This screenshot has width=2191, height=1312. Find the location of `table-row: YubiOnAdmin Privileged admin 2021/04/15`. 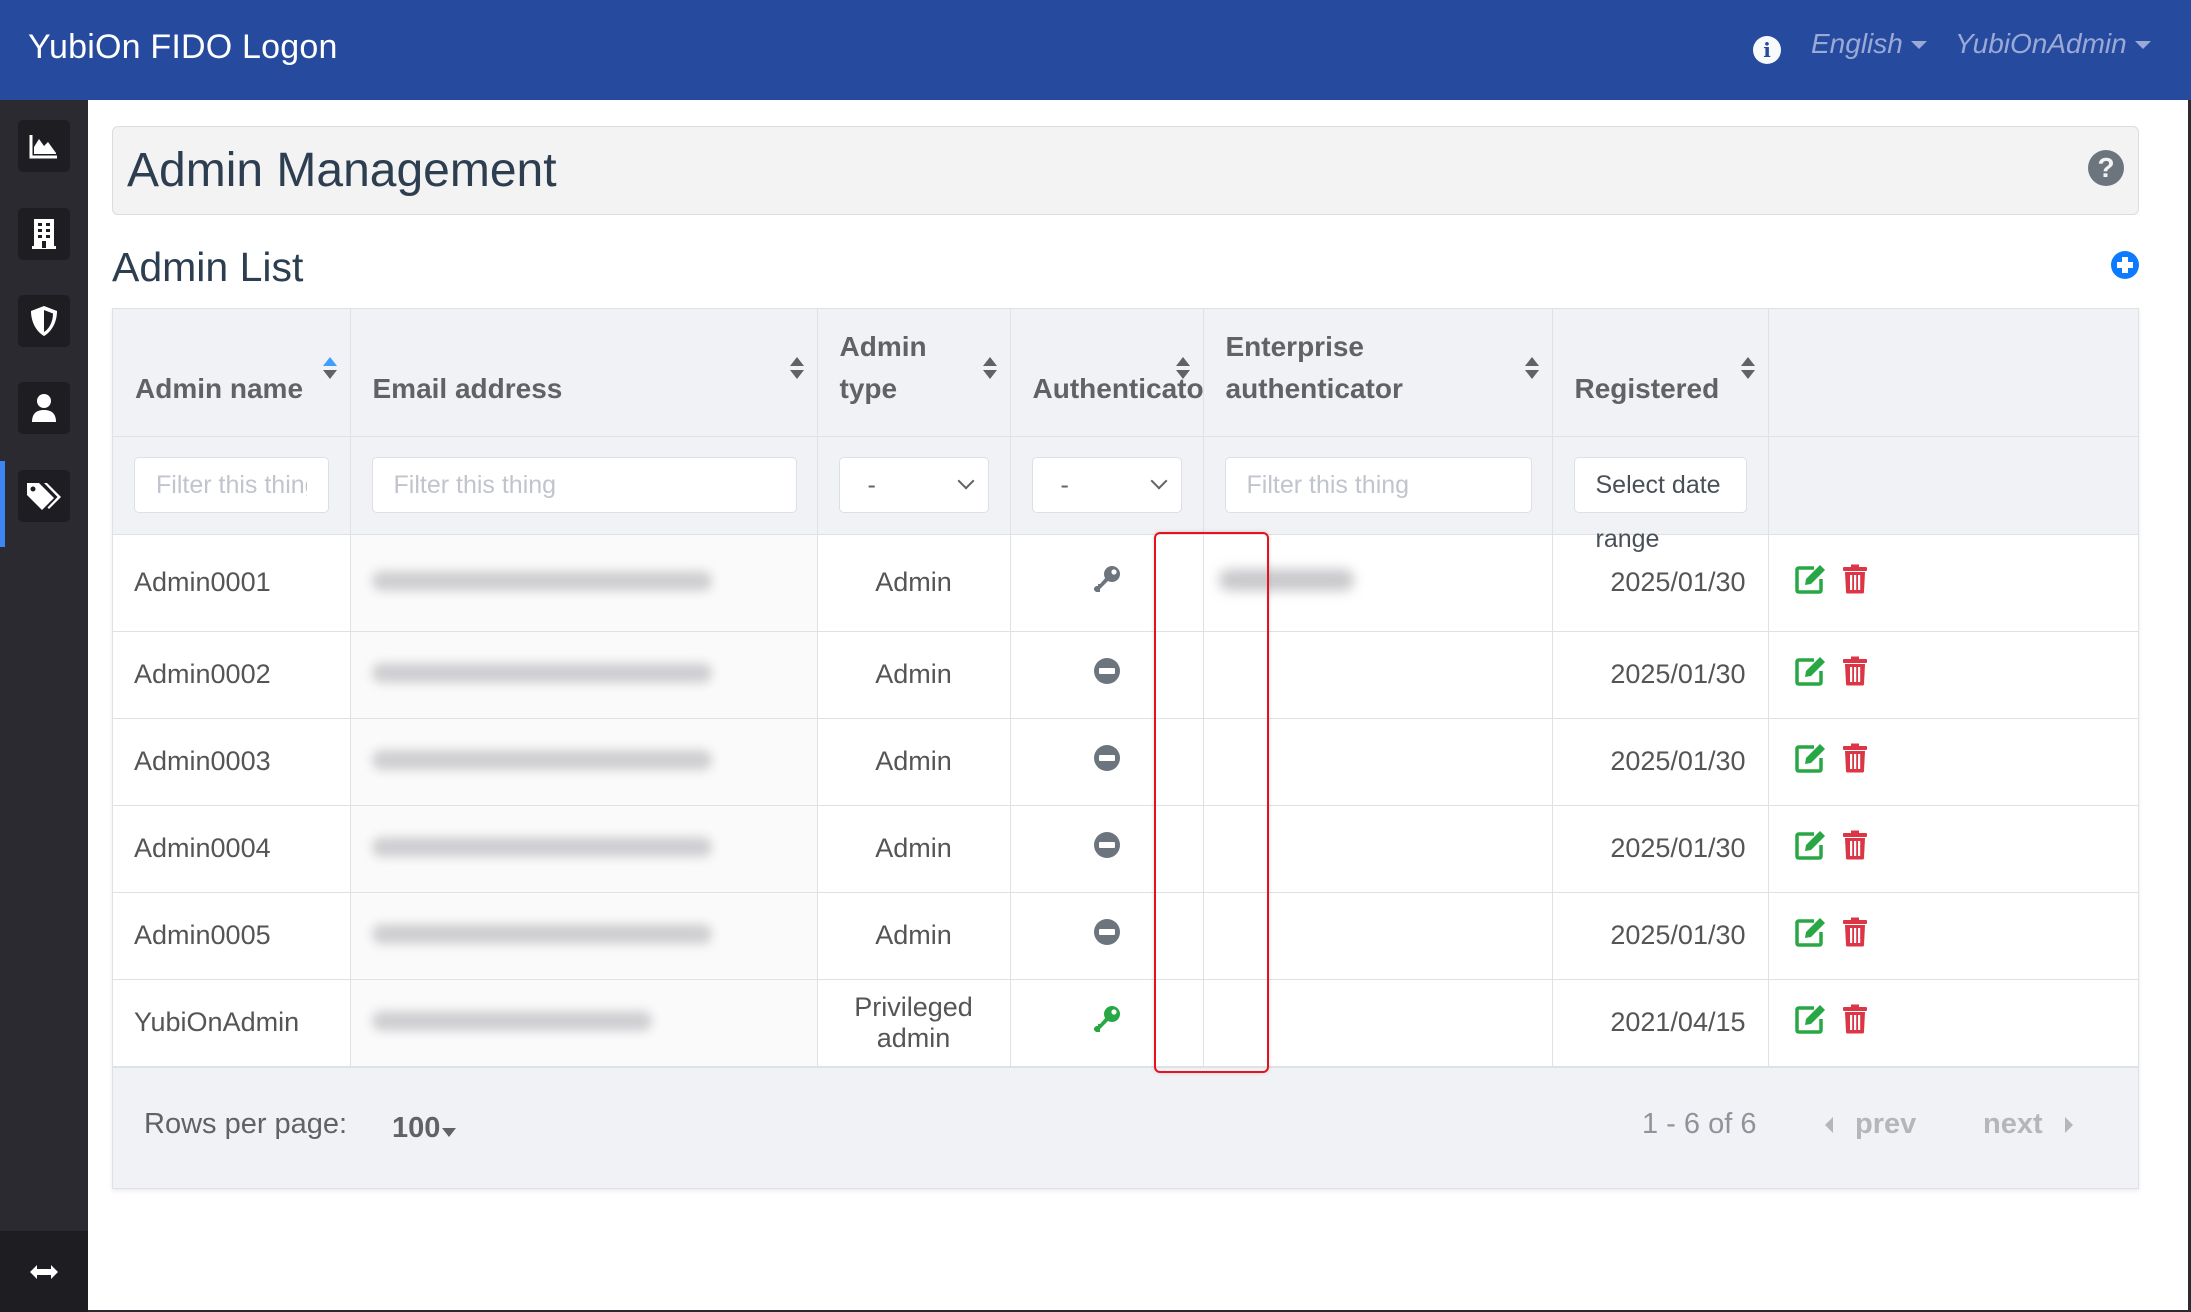

table-row: YubiOnAdmin Privileged admin 2021/04/15 is located at coordinates (1125, 1023).